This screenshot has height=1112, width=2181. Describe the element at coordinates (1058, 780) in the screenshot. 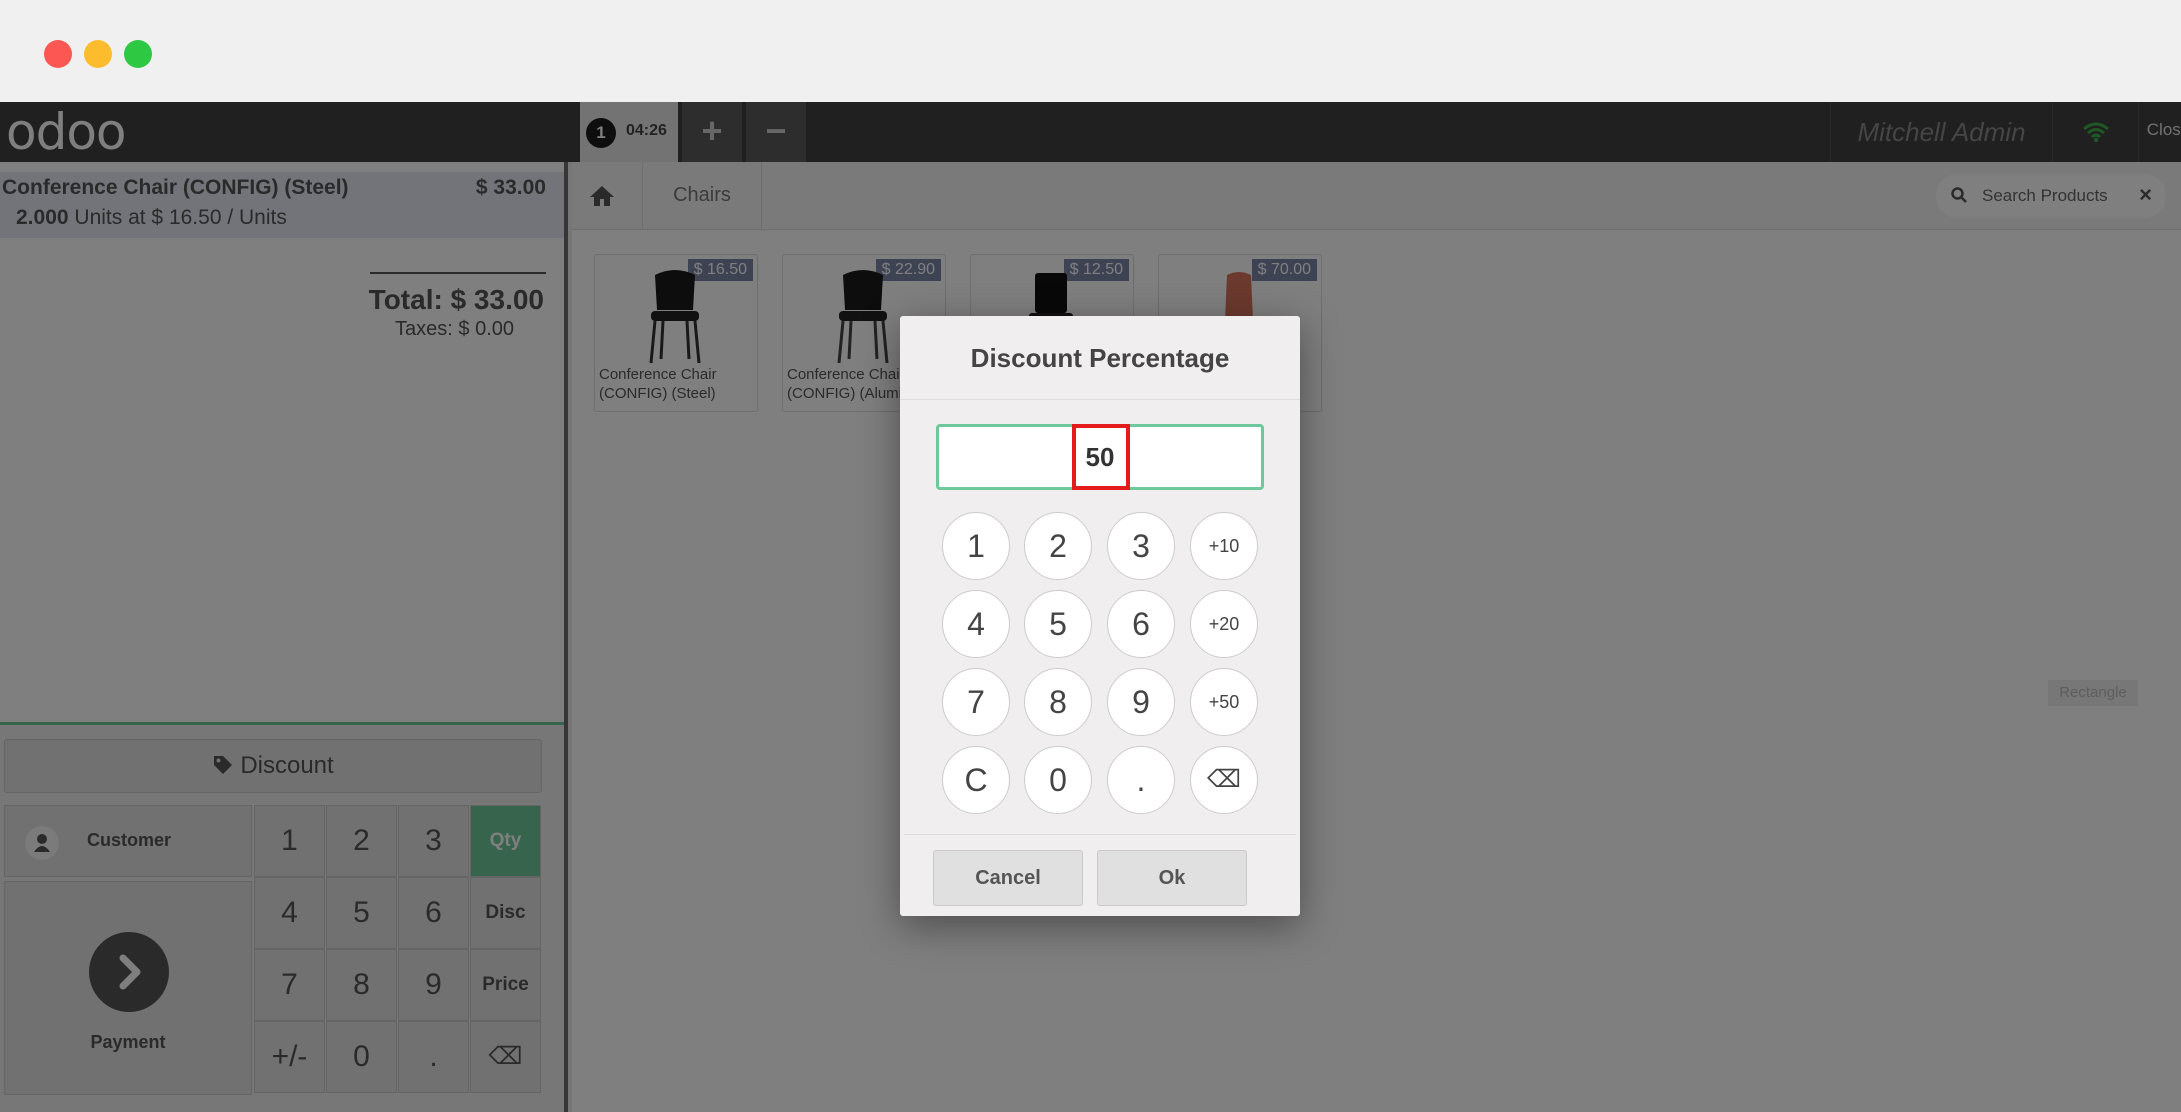

I see `popup-key-0: 0` at that location.